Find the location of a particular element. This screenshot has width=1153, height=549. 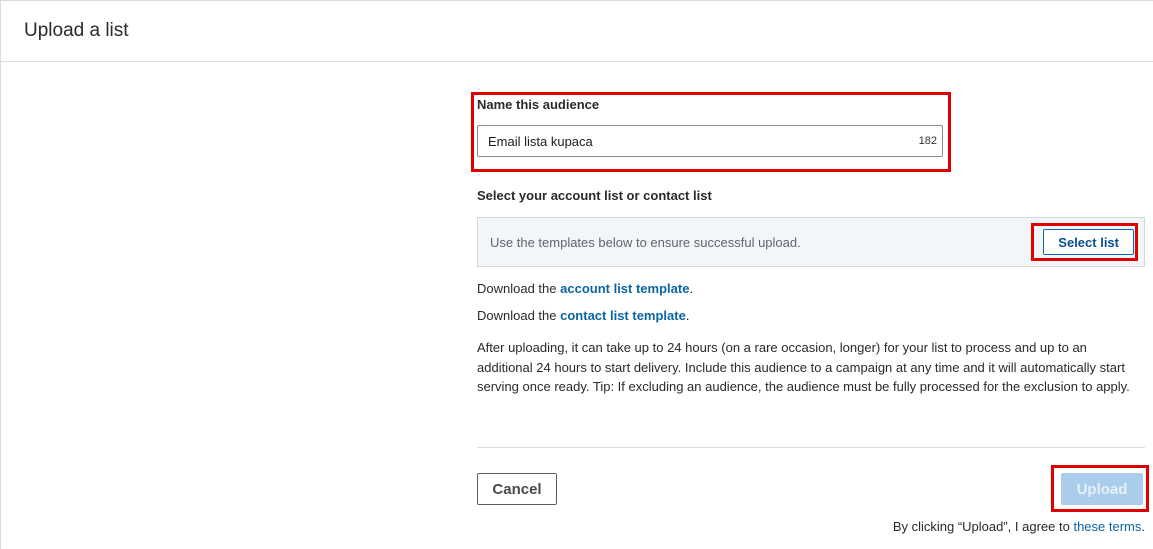

list-select-label: Select your account list or contact list is located at coordinates (594, 195).